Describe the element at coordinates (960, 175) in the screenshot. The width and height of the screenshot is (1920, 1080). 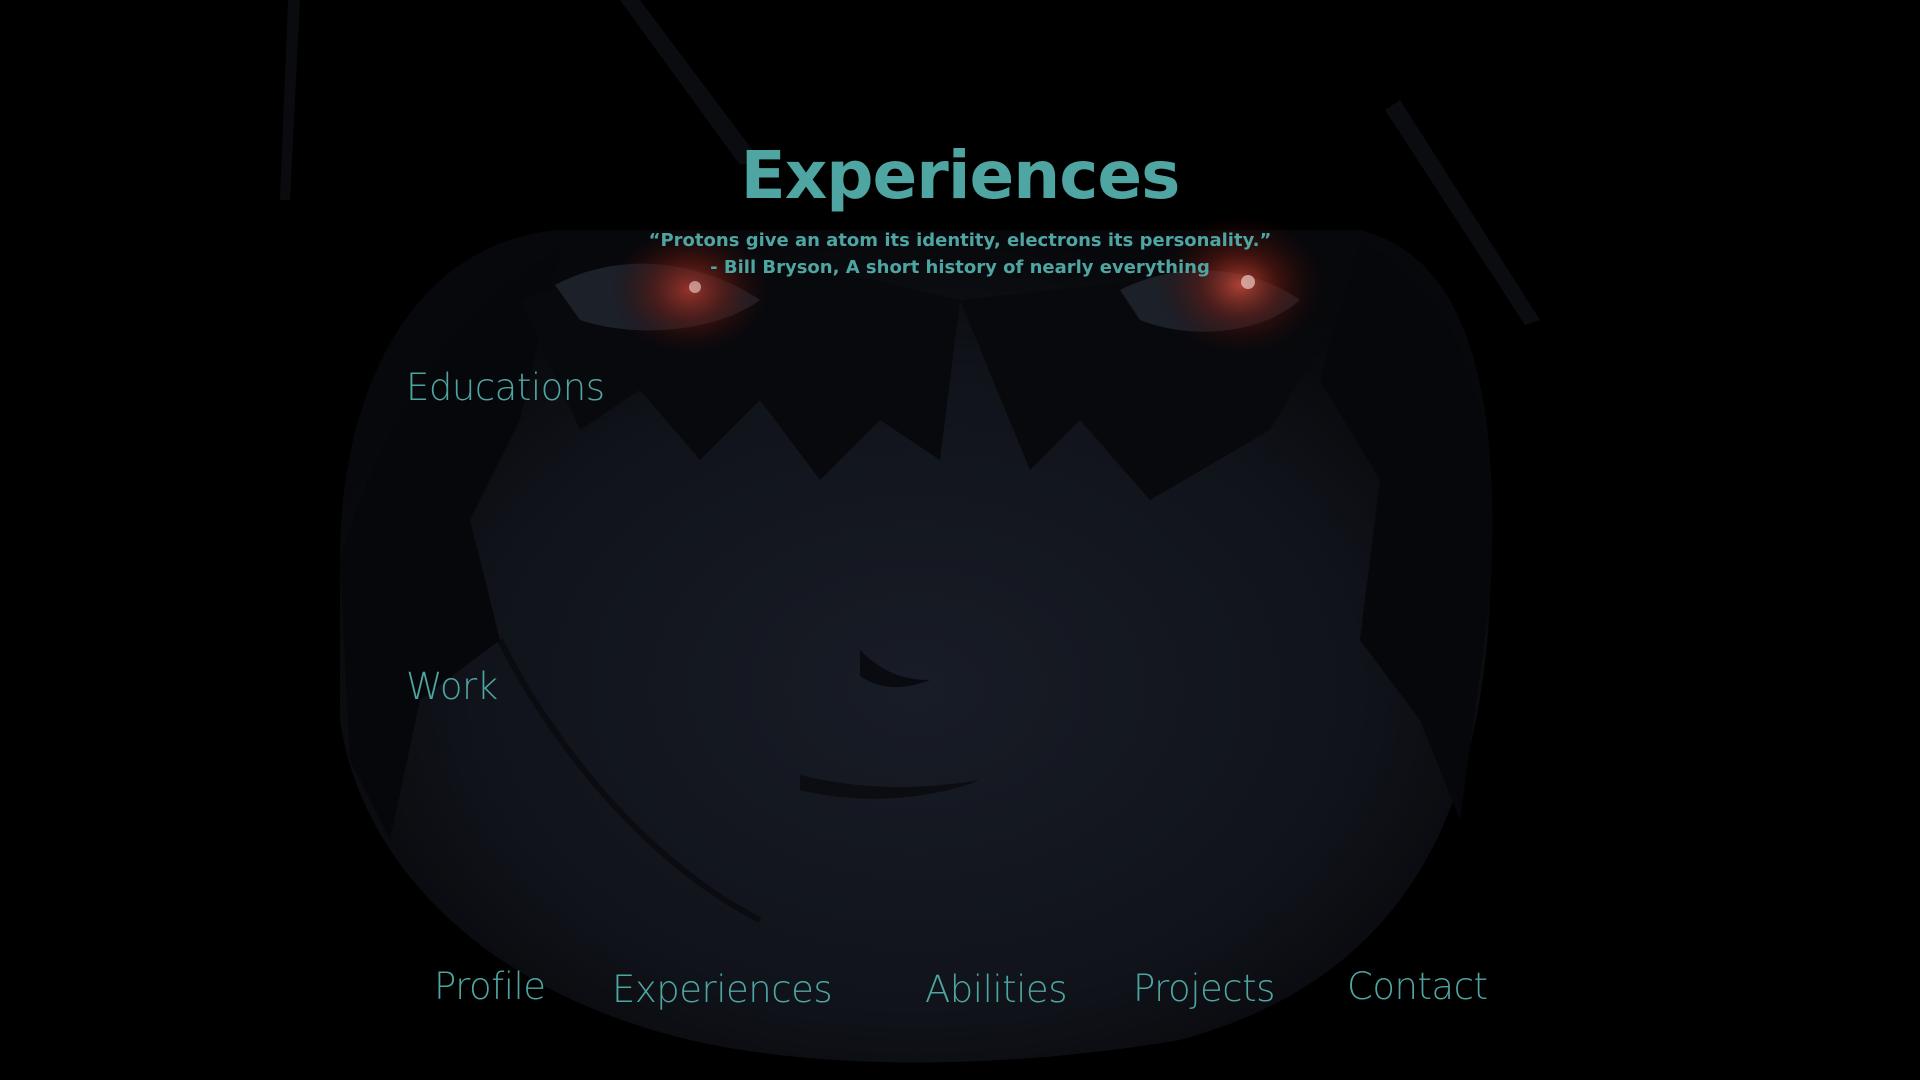
I see `page-title: Experiences` at that location.